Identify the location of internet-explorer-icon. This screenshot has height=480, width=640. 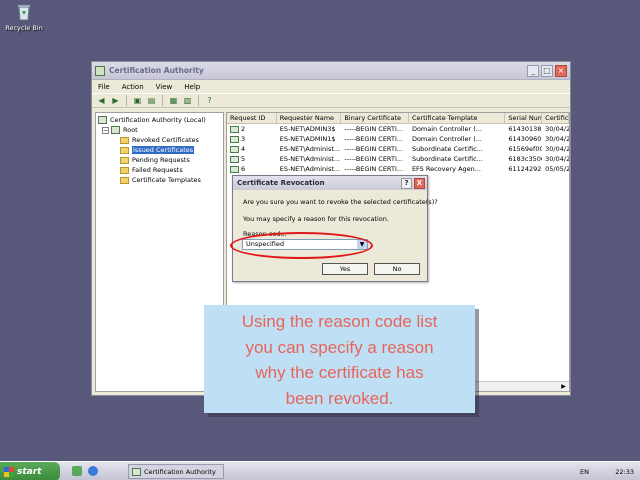
(93, 471).